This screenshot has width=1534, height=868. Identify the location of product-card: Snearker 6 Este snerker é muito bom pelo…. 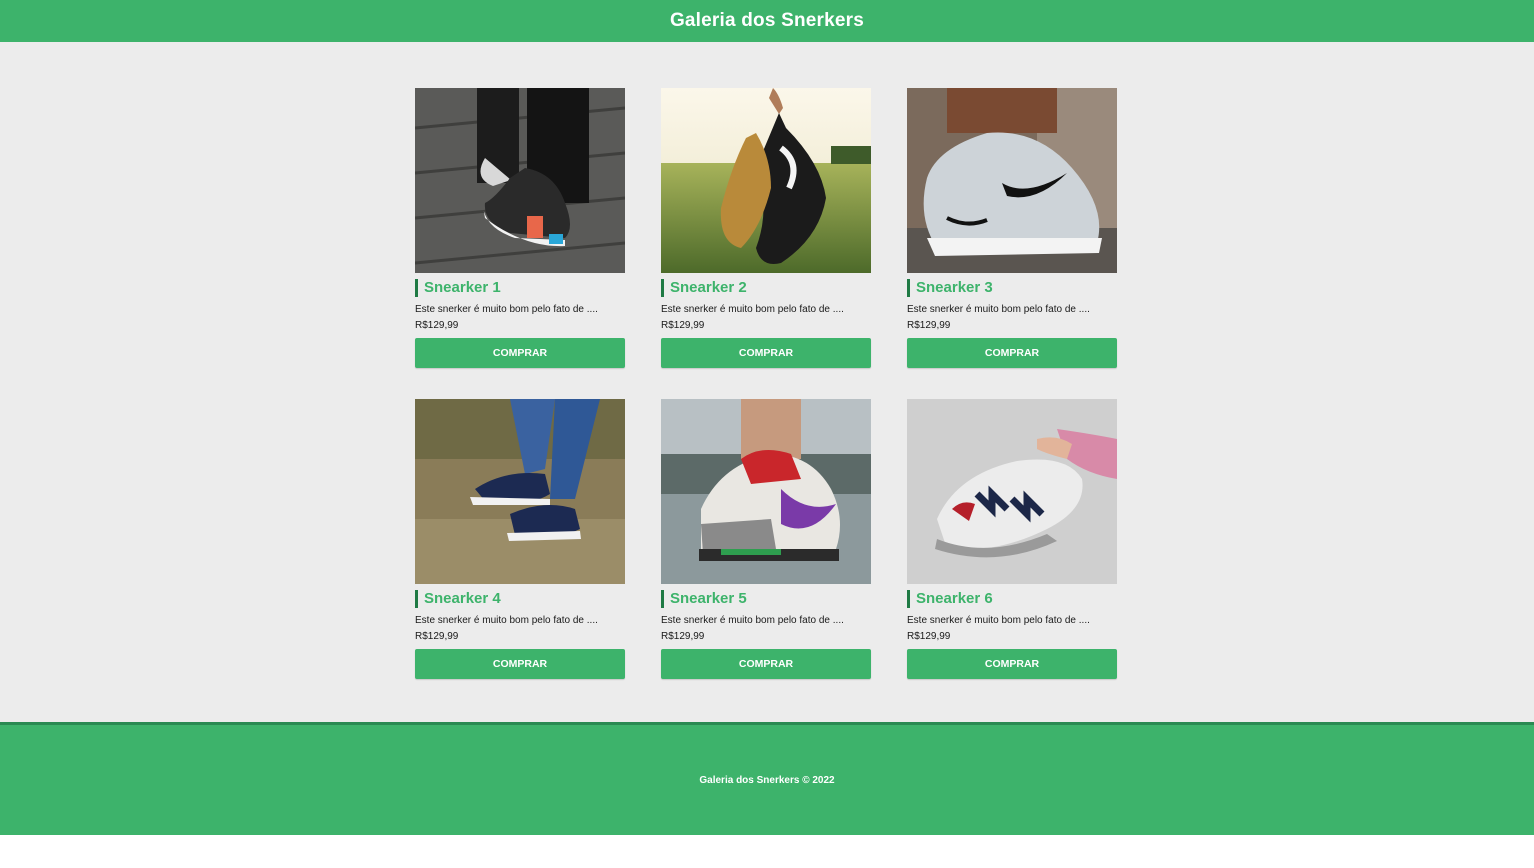
(1012, 539).